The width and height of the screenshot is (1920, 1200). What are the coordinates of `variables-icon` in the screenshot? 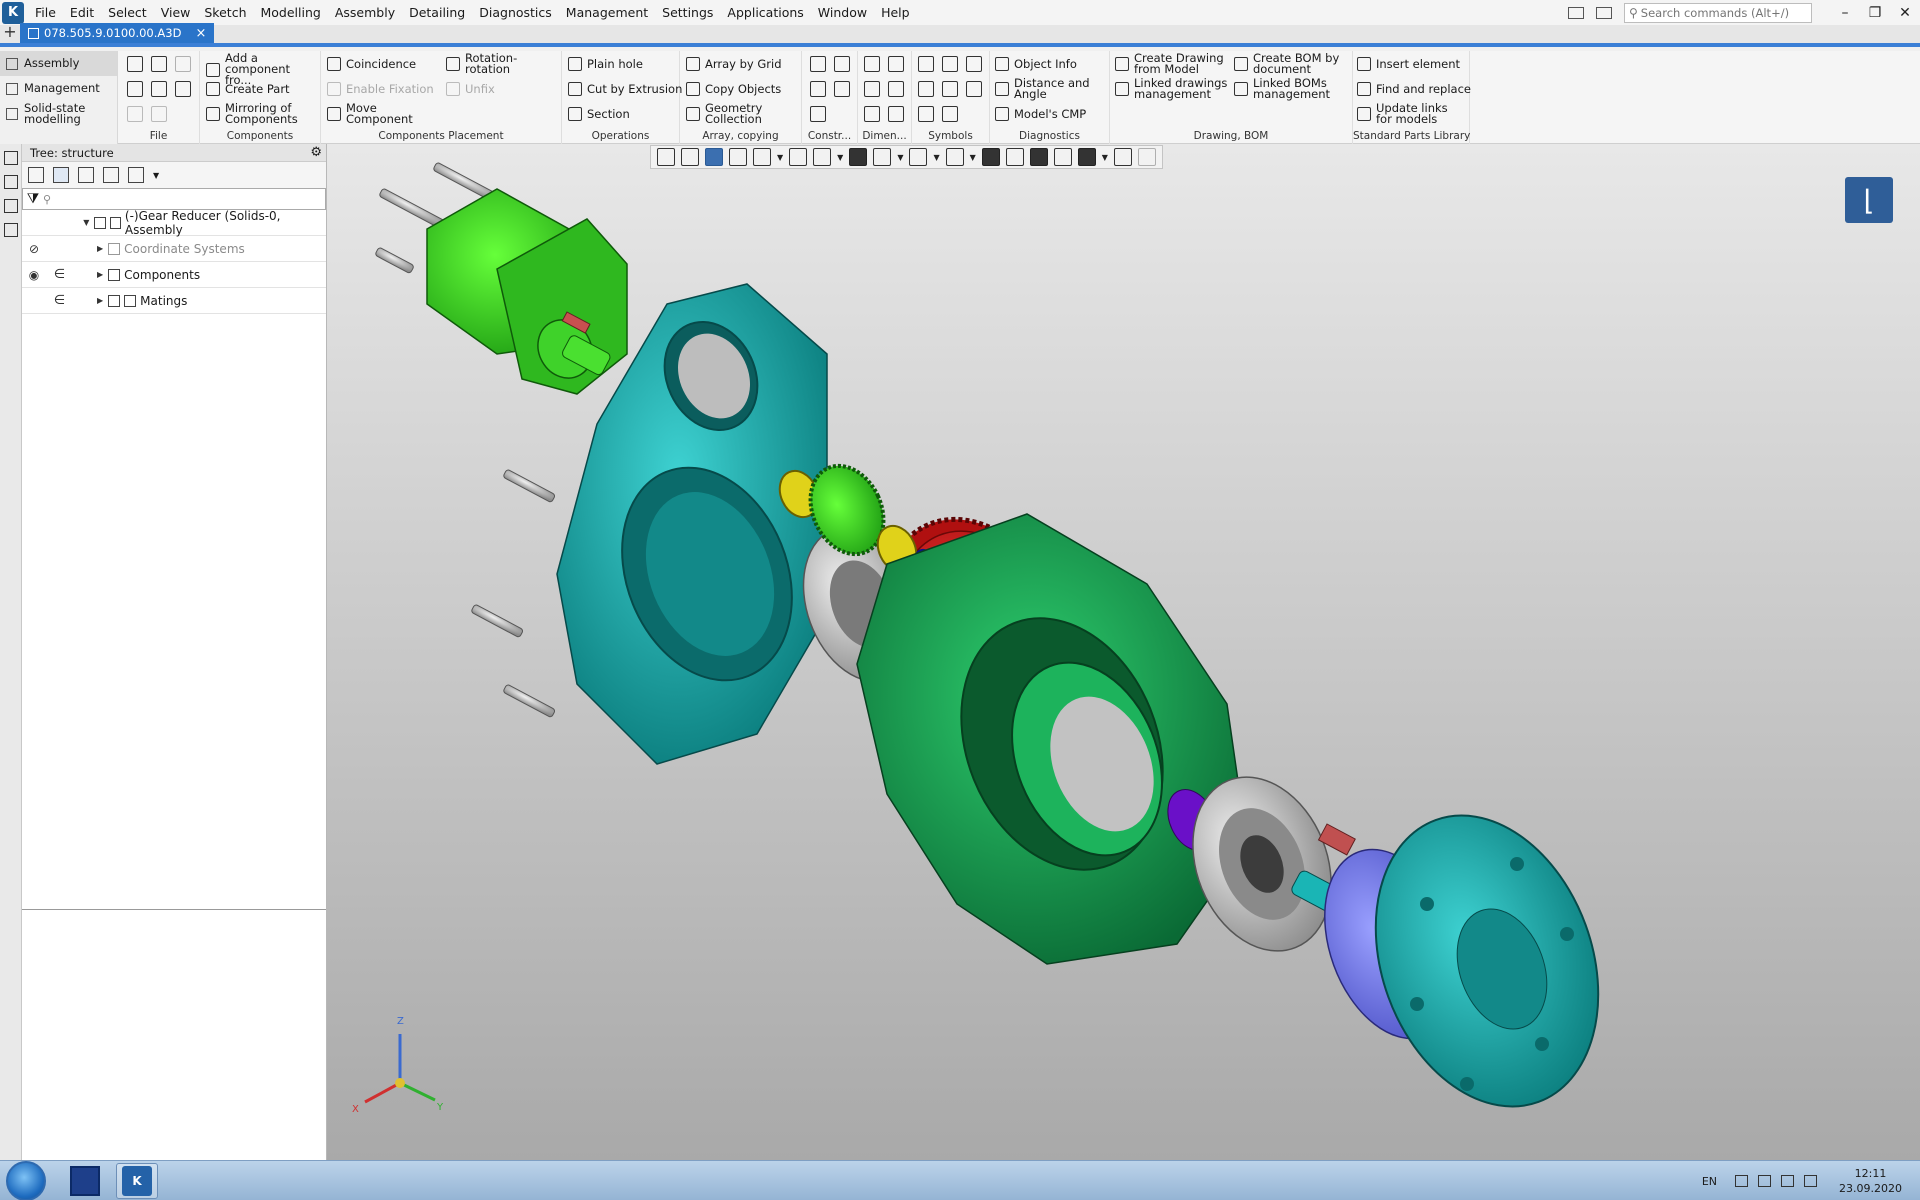 It's located at (11, 206).